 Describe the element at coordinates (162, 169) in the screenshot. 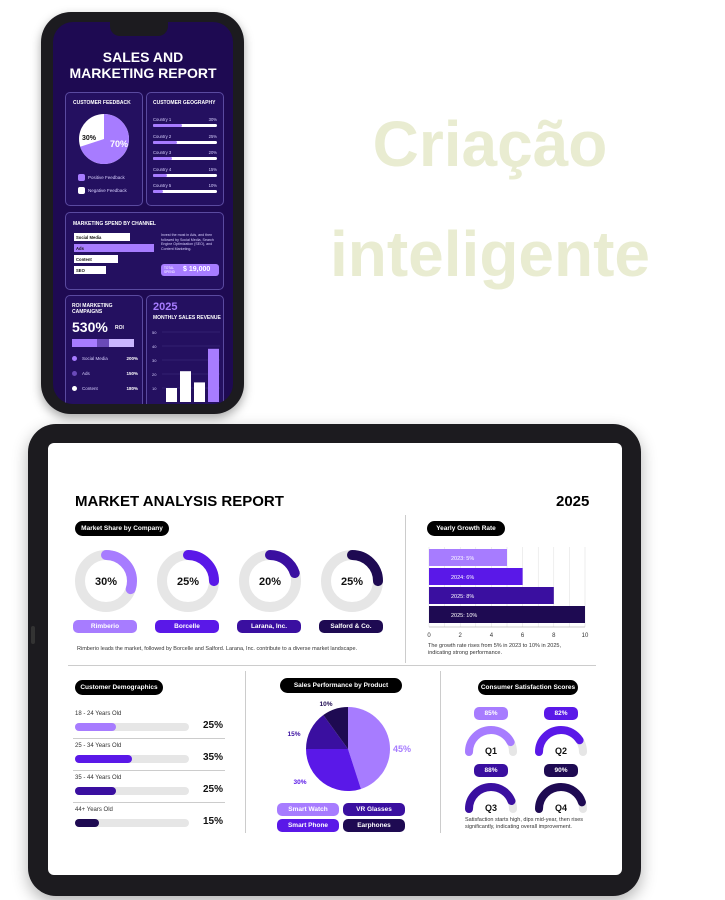

I see `geography-row-label: Country 4` at that location.